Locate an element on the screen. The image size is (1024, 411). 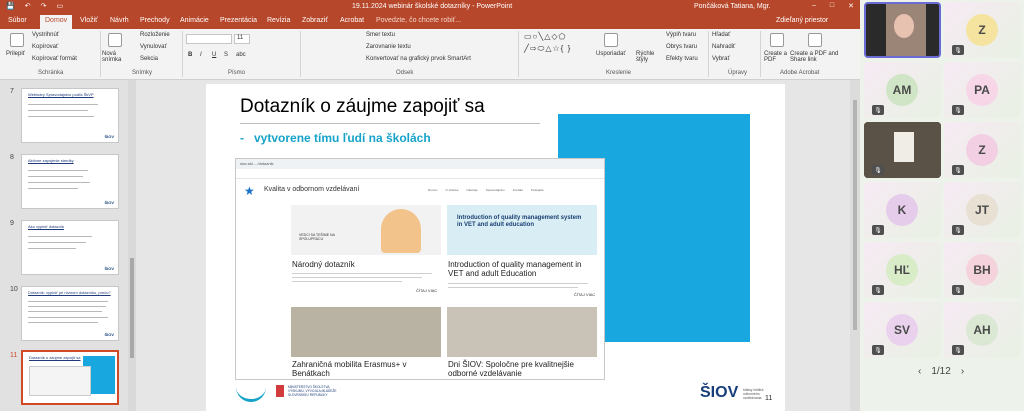
tab-insert: Vložiť is located at coordinates (89, 20).